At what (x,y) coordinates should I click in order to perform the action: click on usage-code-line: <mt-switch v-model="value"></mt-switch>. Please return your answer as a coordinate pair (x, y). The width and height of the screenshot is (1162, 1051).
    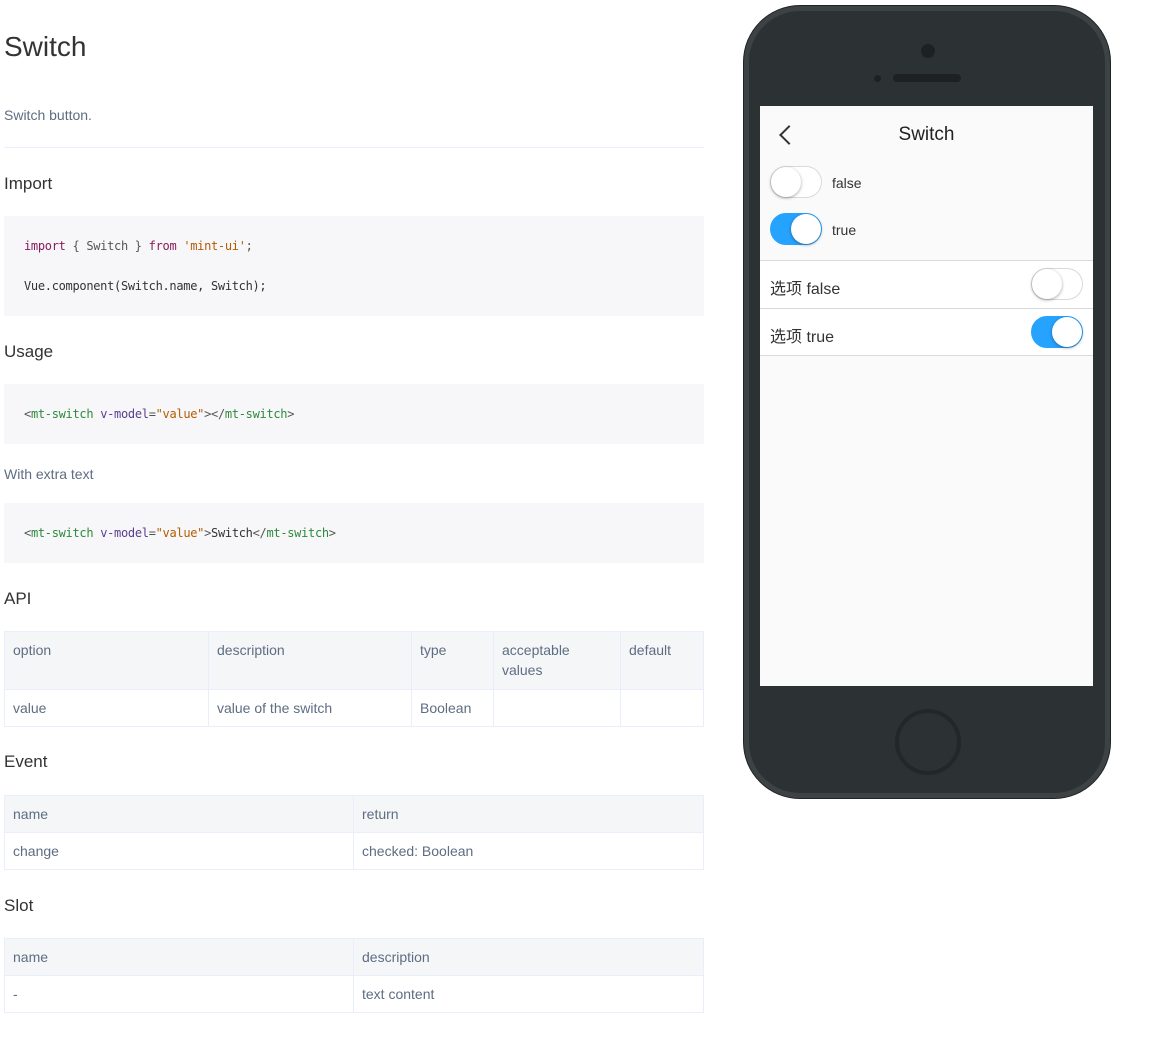
    Looking at the image, I should click on (159, 414).